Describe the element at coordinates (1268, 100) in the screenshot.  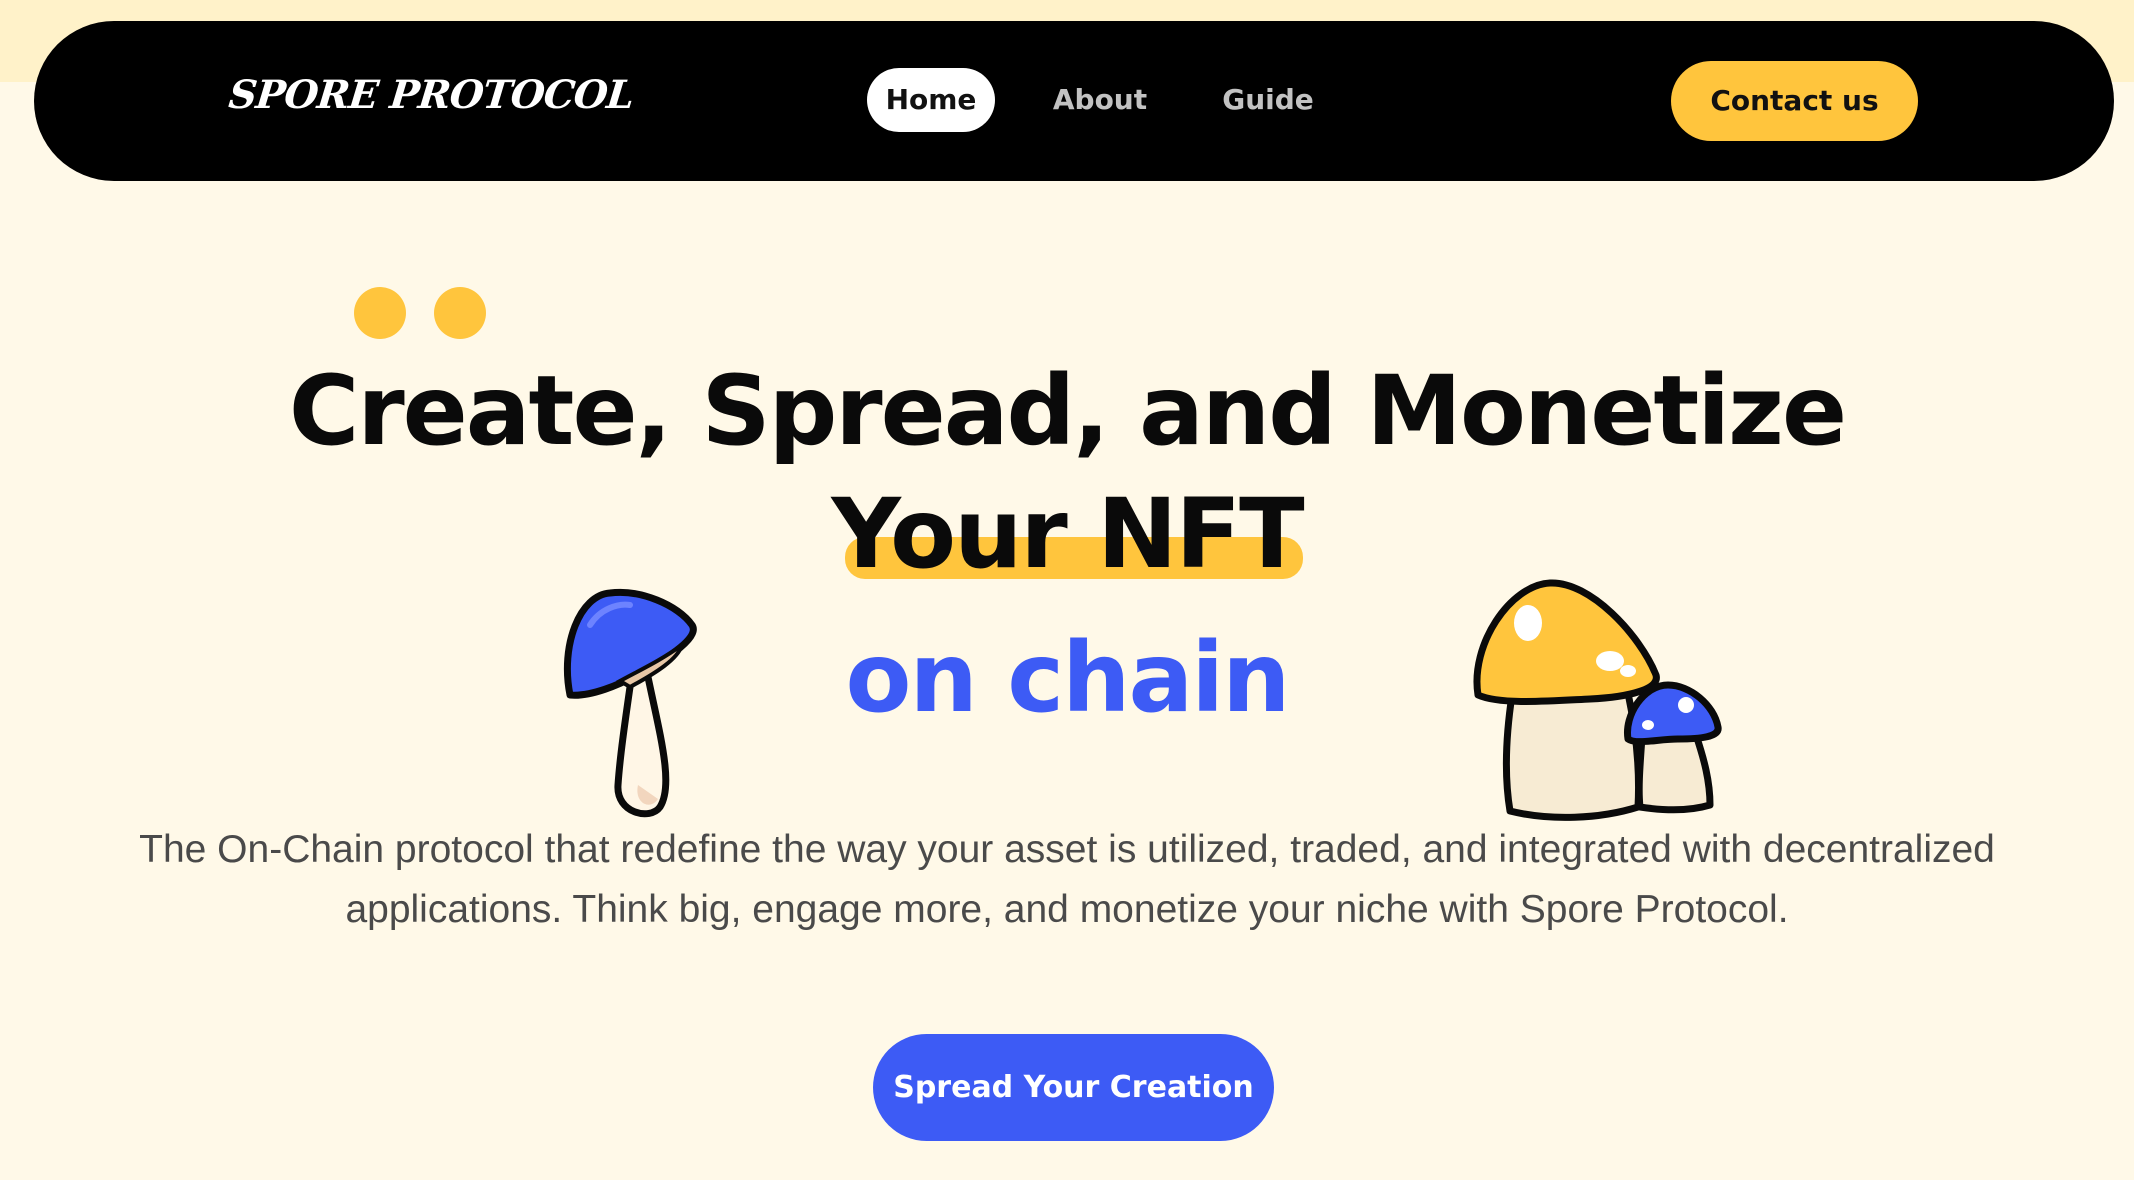
I see `nav-item-guide: Guide` at that location.